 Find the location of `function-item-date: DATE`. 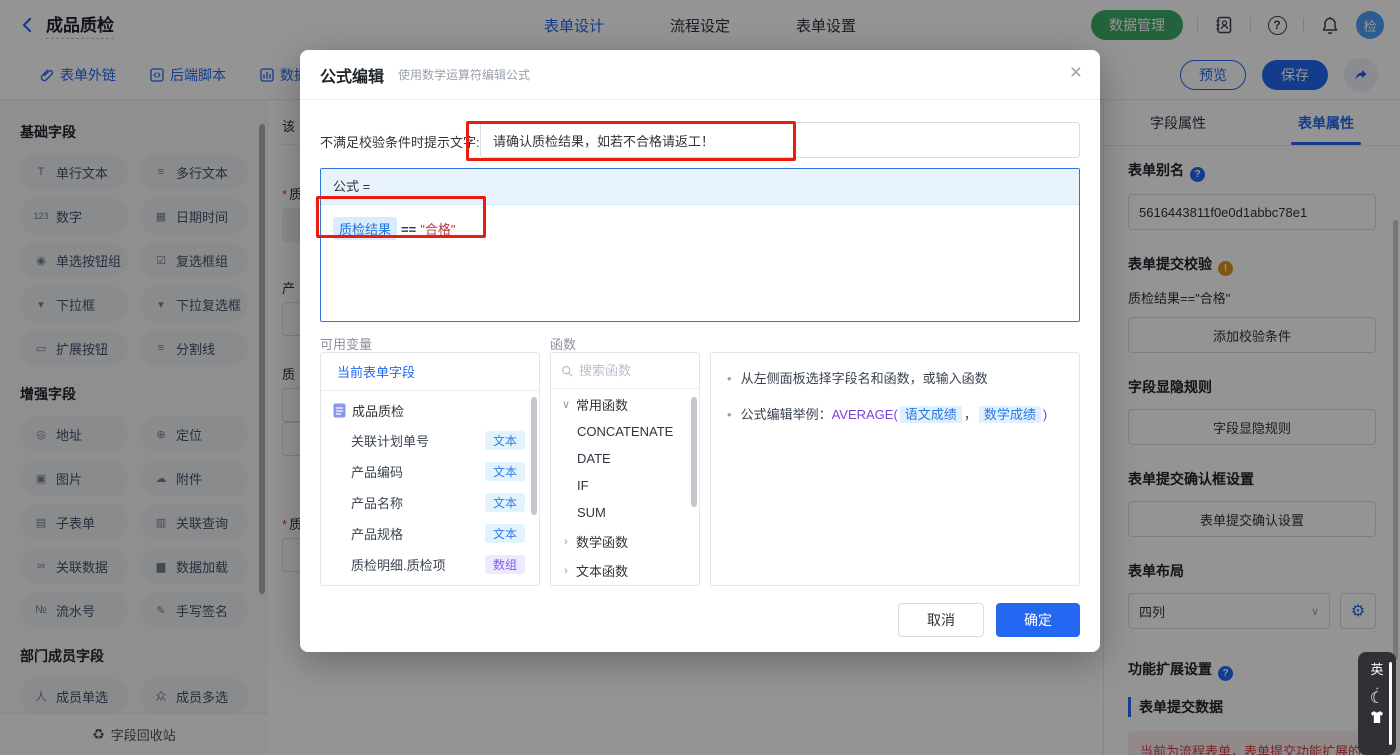

function-item-date: DATE is located at coordinates (625, 458).